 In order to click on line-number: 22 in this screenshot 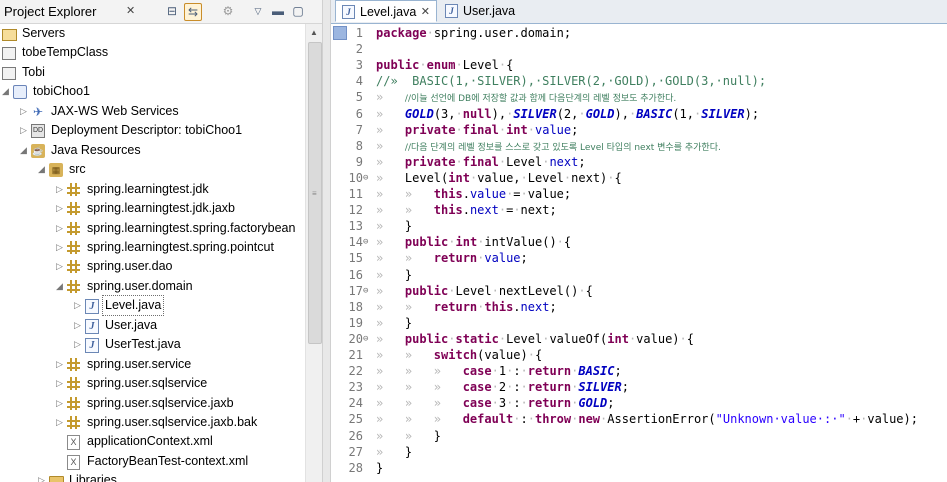, I will do `click(355, 371)`.